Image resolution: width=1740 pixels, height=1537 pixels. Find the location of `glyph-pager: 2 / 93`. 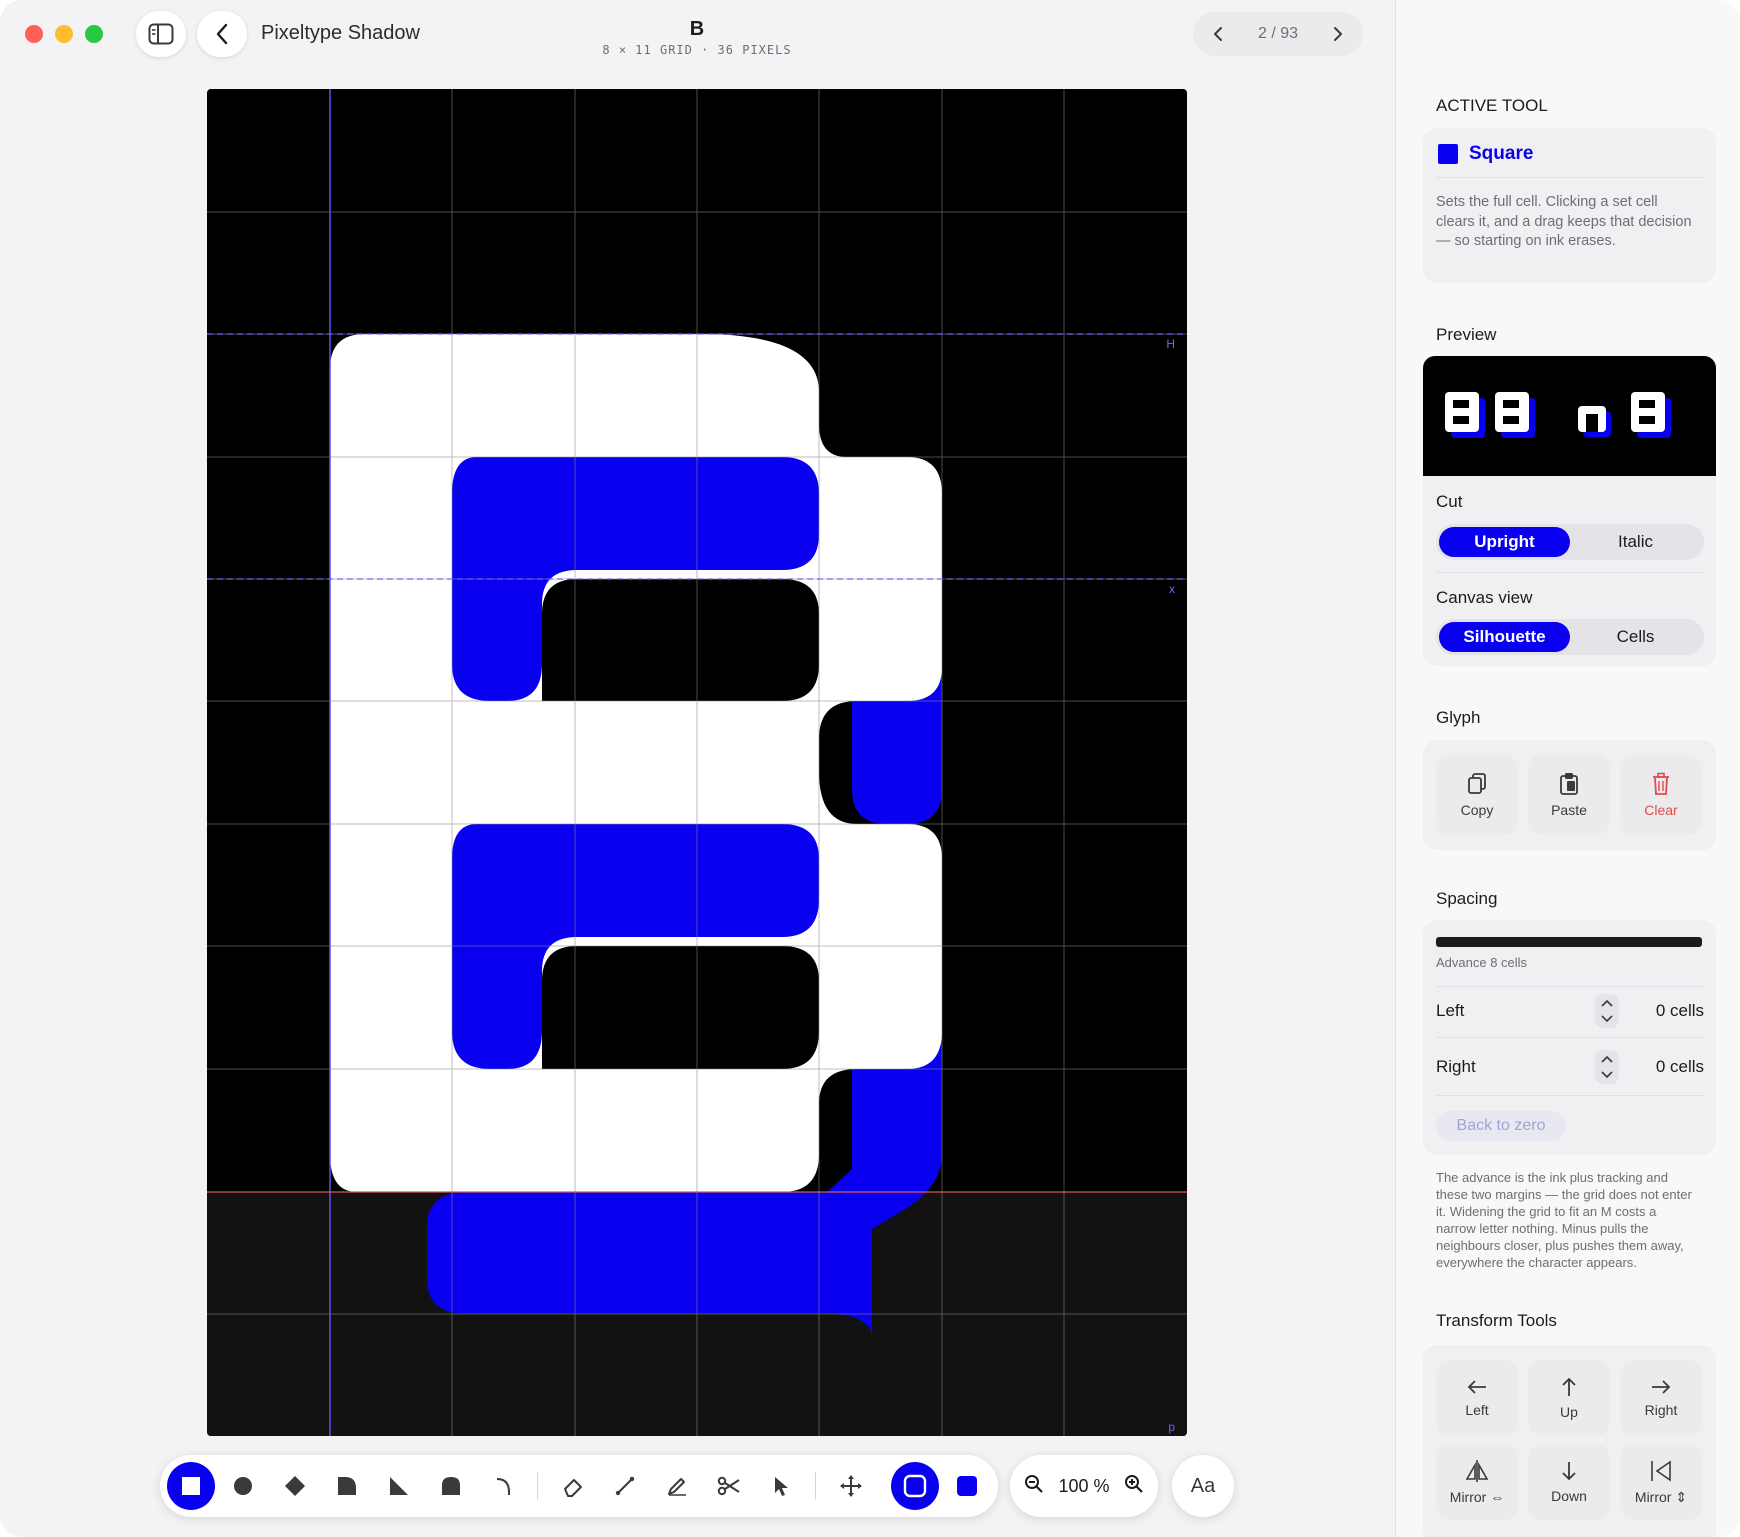

glyph-pager: 2 / 93 is located at coordinates (1278, 34).